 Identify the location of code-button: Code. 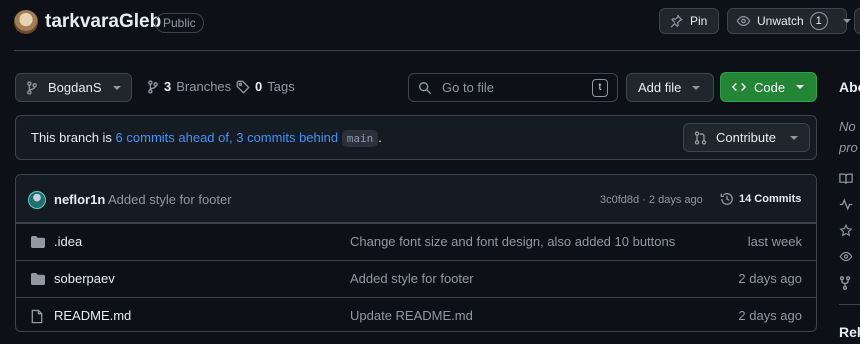
(768, 87).